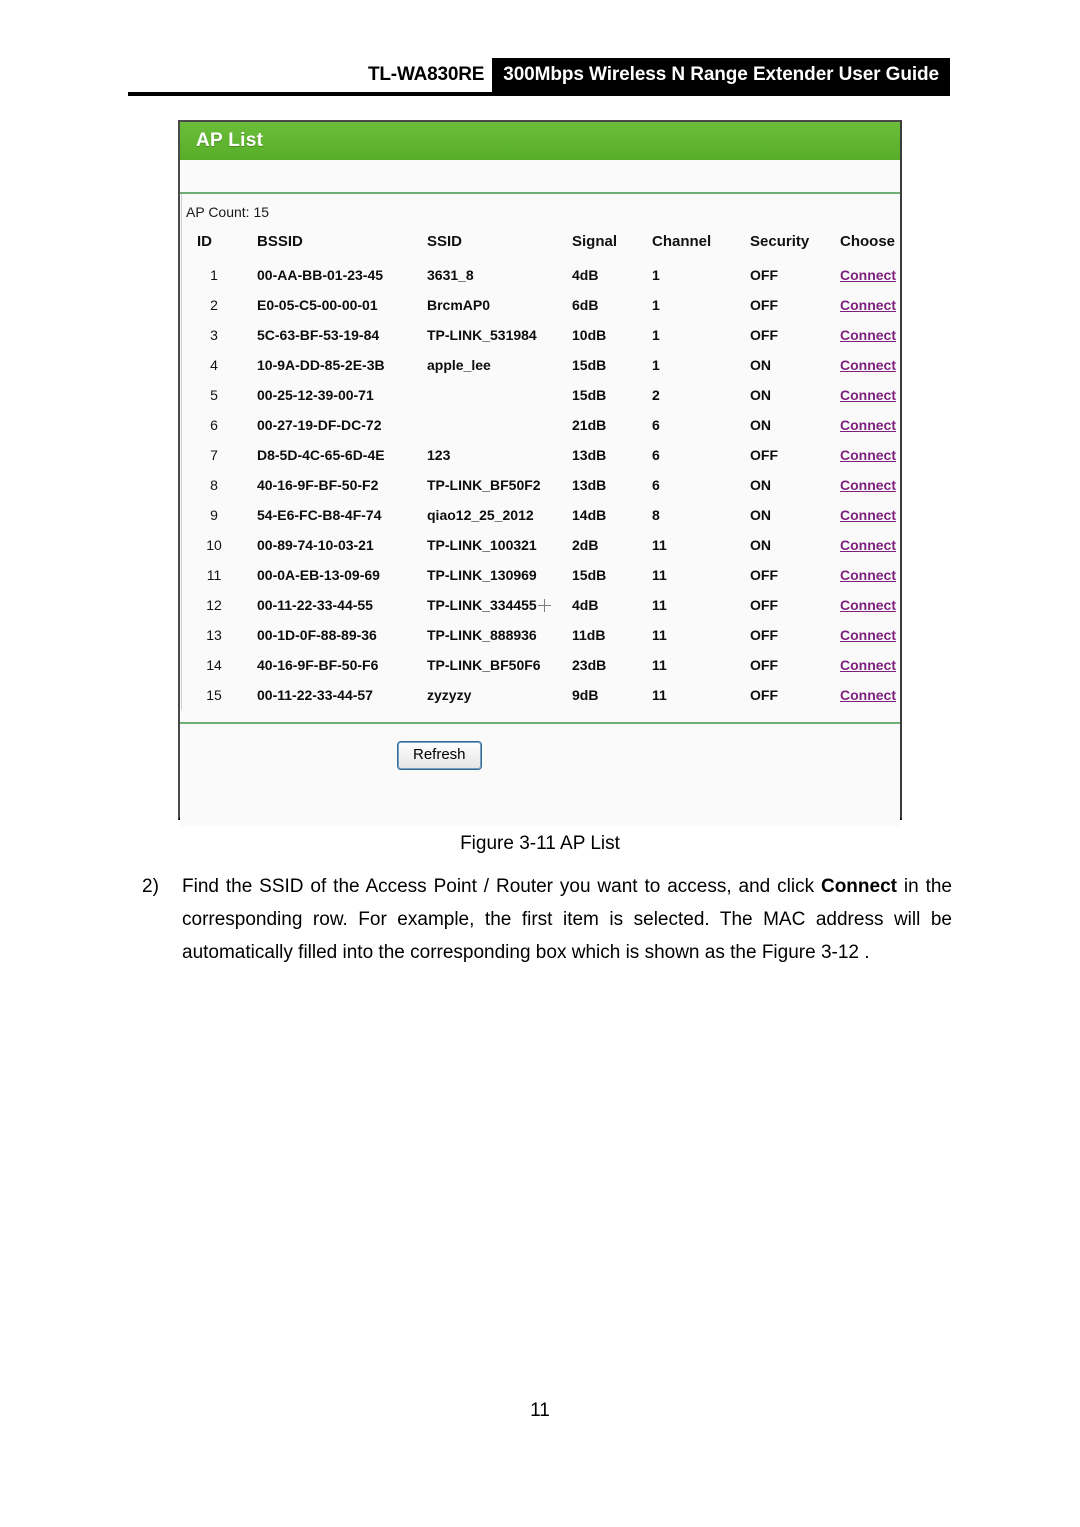  What do you see at coordinates (214, 335) in the screenshot?
I see `cell-id: 3` at bounding box center [214, 335].